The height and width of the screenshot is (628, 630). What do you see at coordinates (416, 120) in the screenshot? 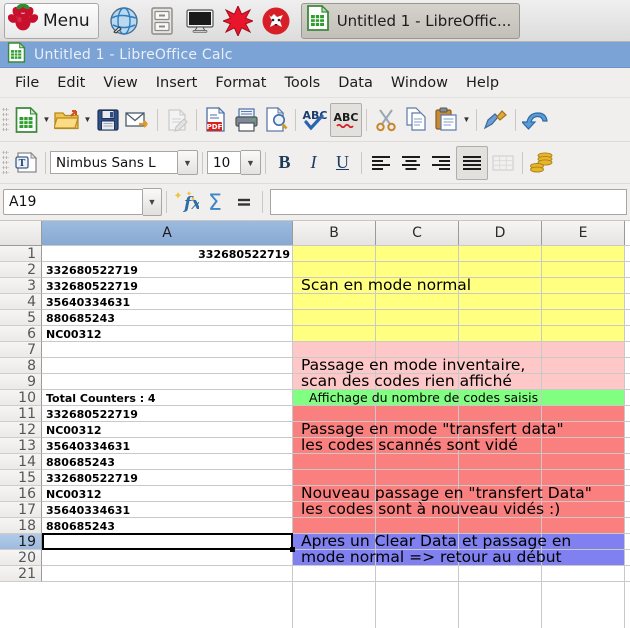
I see `copy-icon` at bounding box center [416, 120].